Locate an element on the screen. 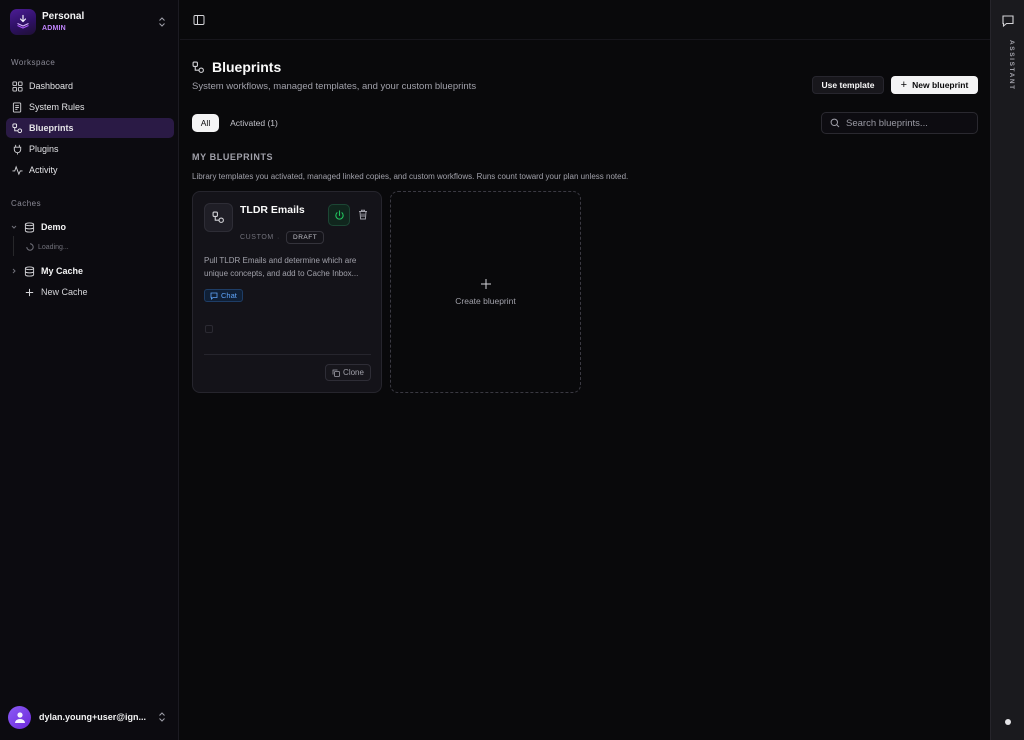 Image resolution: width=1024 pixels, height=740 pixels. create-blueprint-card: Create blueprint is located at coordinates (485, 292).